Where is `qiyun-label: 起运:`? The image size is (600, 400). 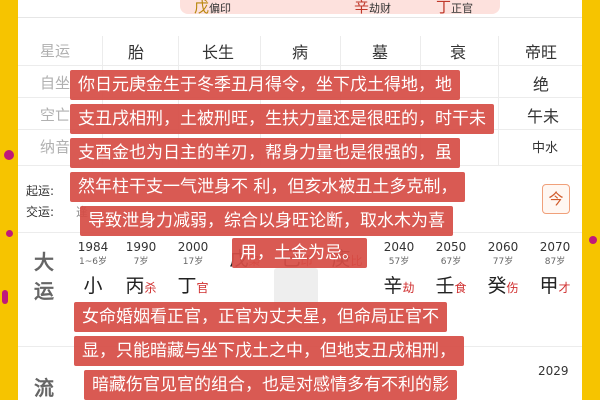
qiyun-label: 起运: is located at coordinates (40, 191).